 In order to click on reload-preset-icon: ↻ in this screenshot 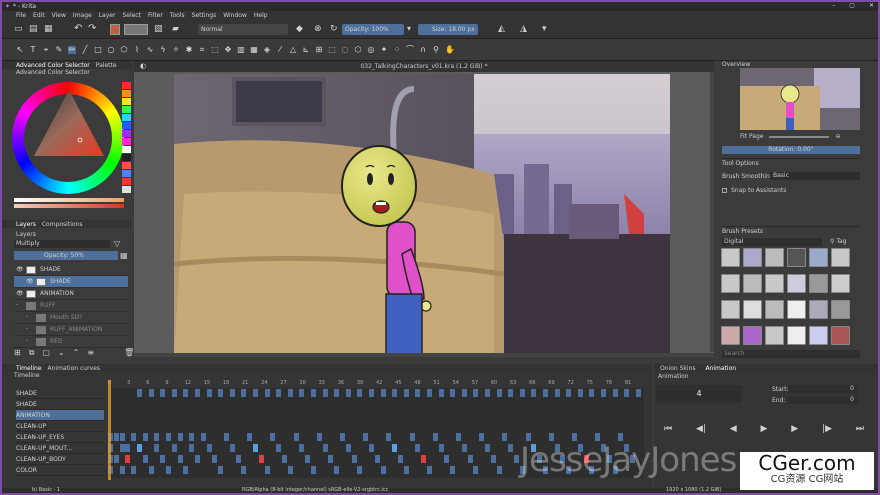, I will do `click(334, 29)`.